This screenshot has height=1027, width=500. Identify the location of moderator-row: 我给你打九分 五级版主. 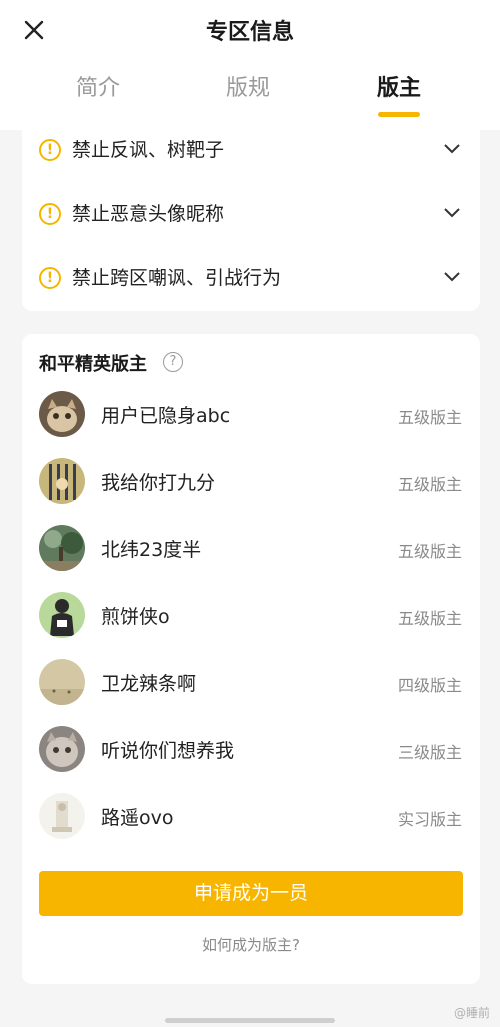
(251, 481).